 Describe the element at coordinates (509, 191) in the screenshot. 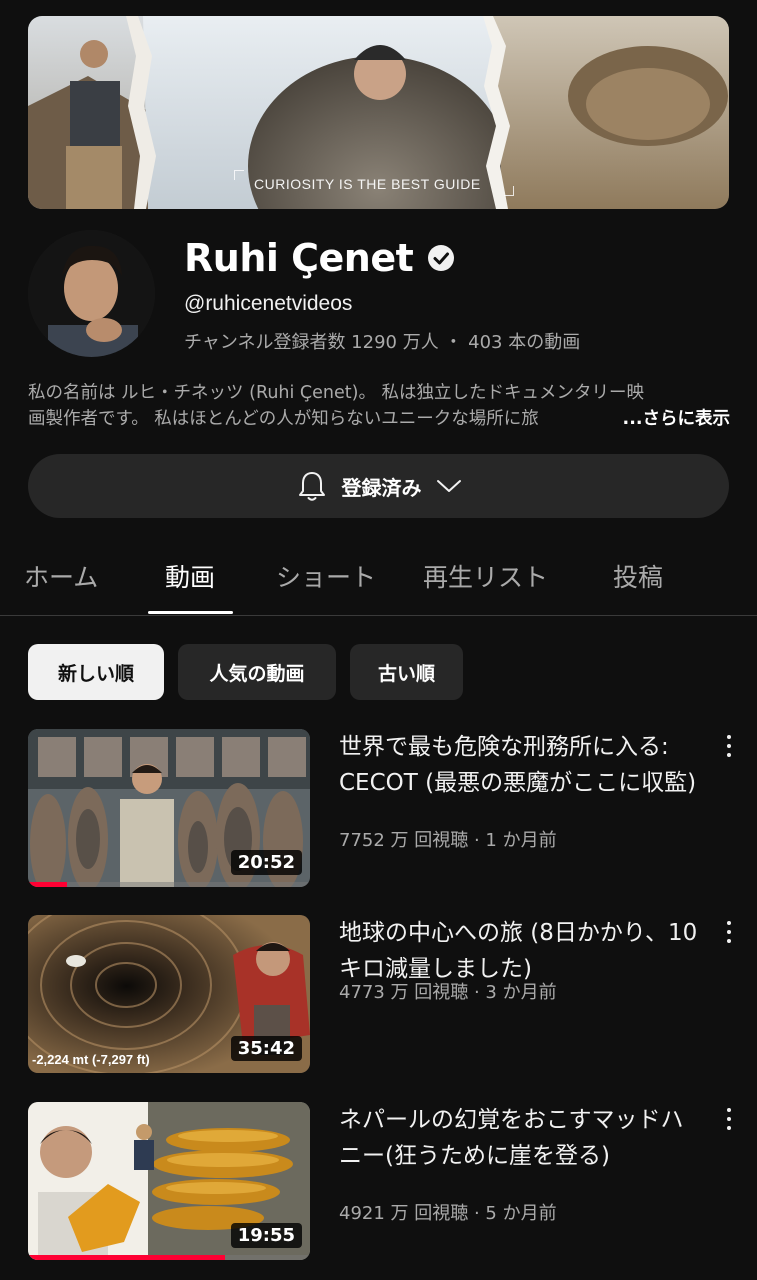

I see `tagline-bracket-right` at that location.